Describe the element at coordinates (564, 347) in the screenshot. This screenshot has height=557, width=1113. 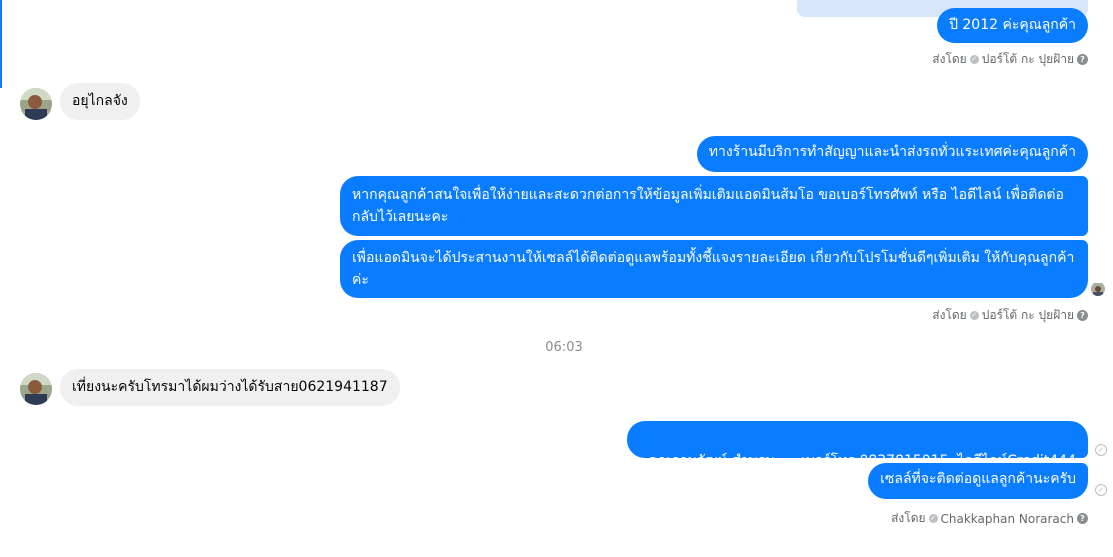
I see `timestamp: 06:03` at that location.